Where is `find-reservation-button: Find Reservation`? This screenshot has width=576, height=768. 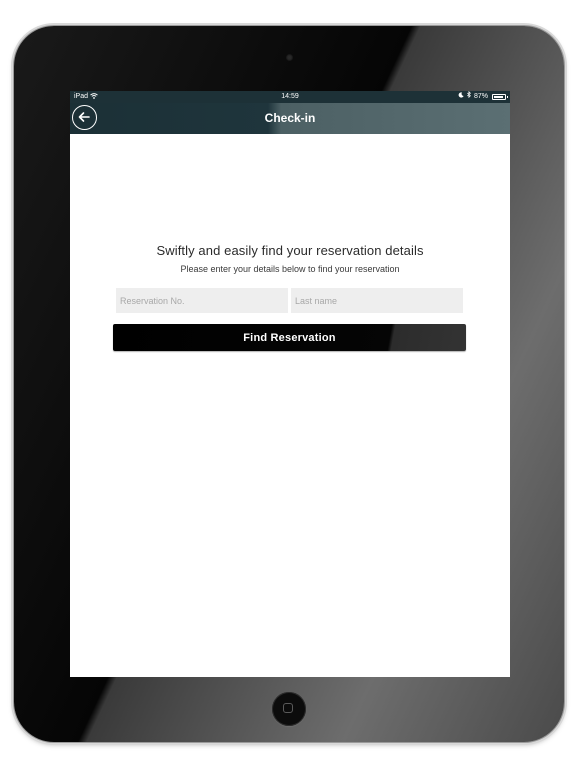
find-reservation-button: Find Reservation is located at coordinates (289, 337).